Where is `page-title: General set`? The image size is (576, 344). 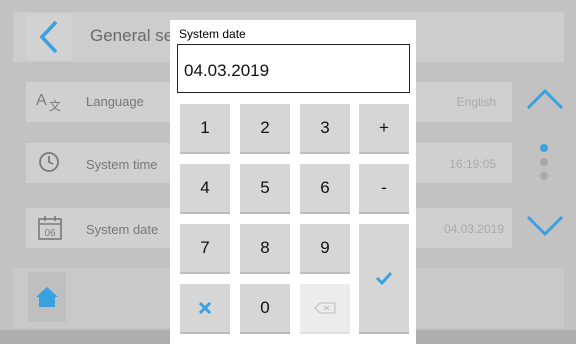
page-title: General set is located at coordinates (134, 35).